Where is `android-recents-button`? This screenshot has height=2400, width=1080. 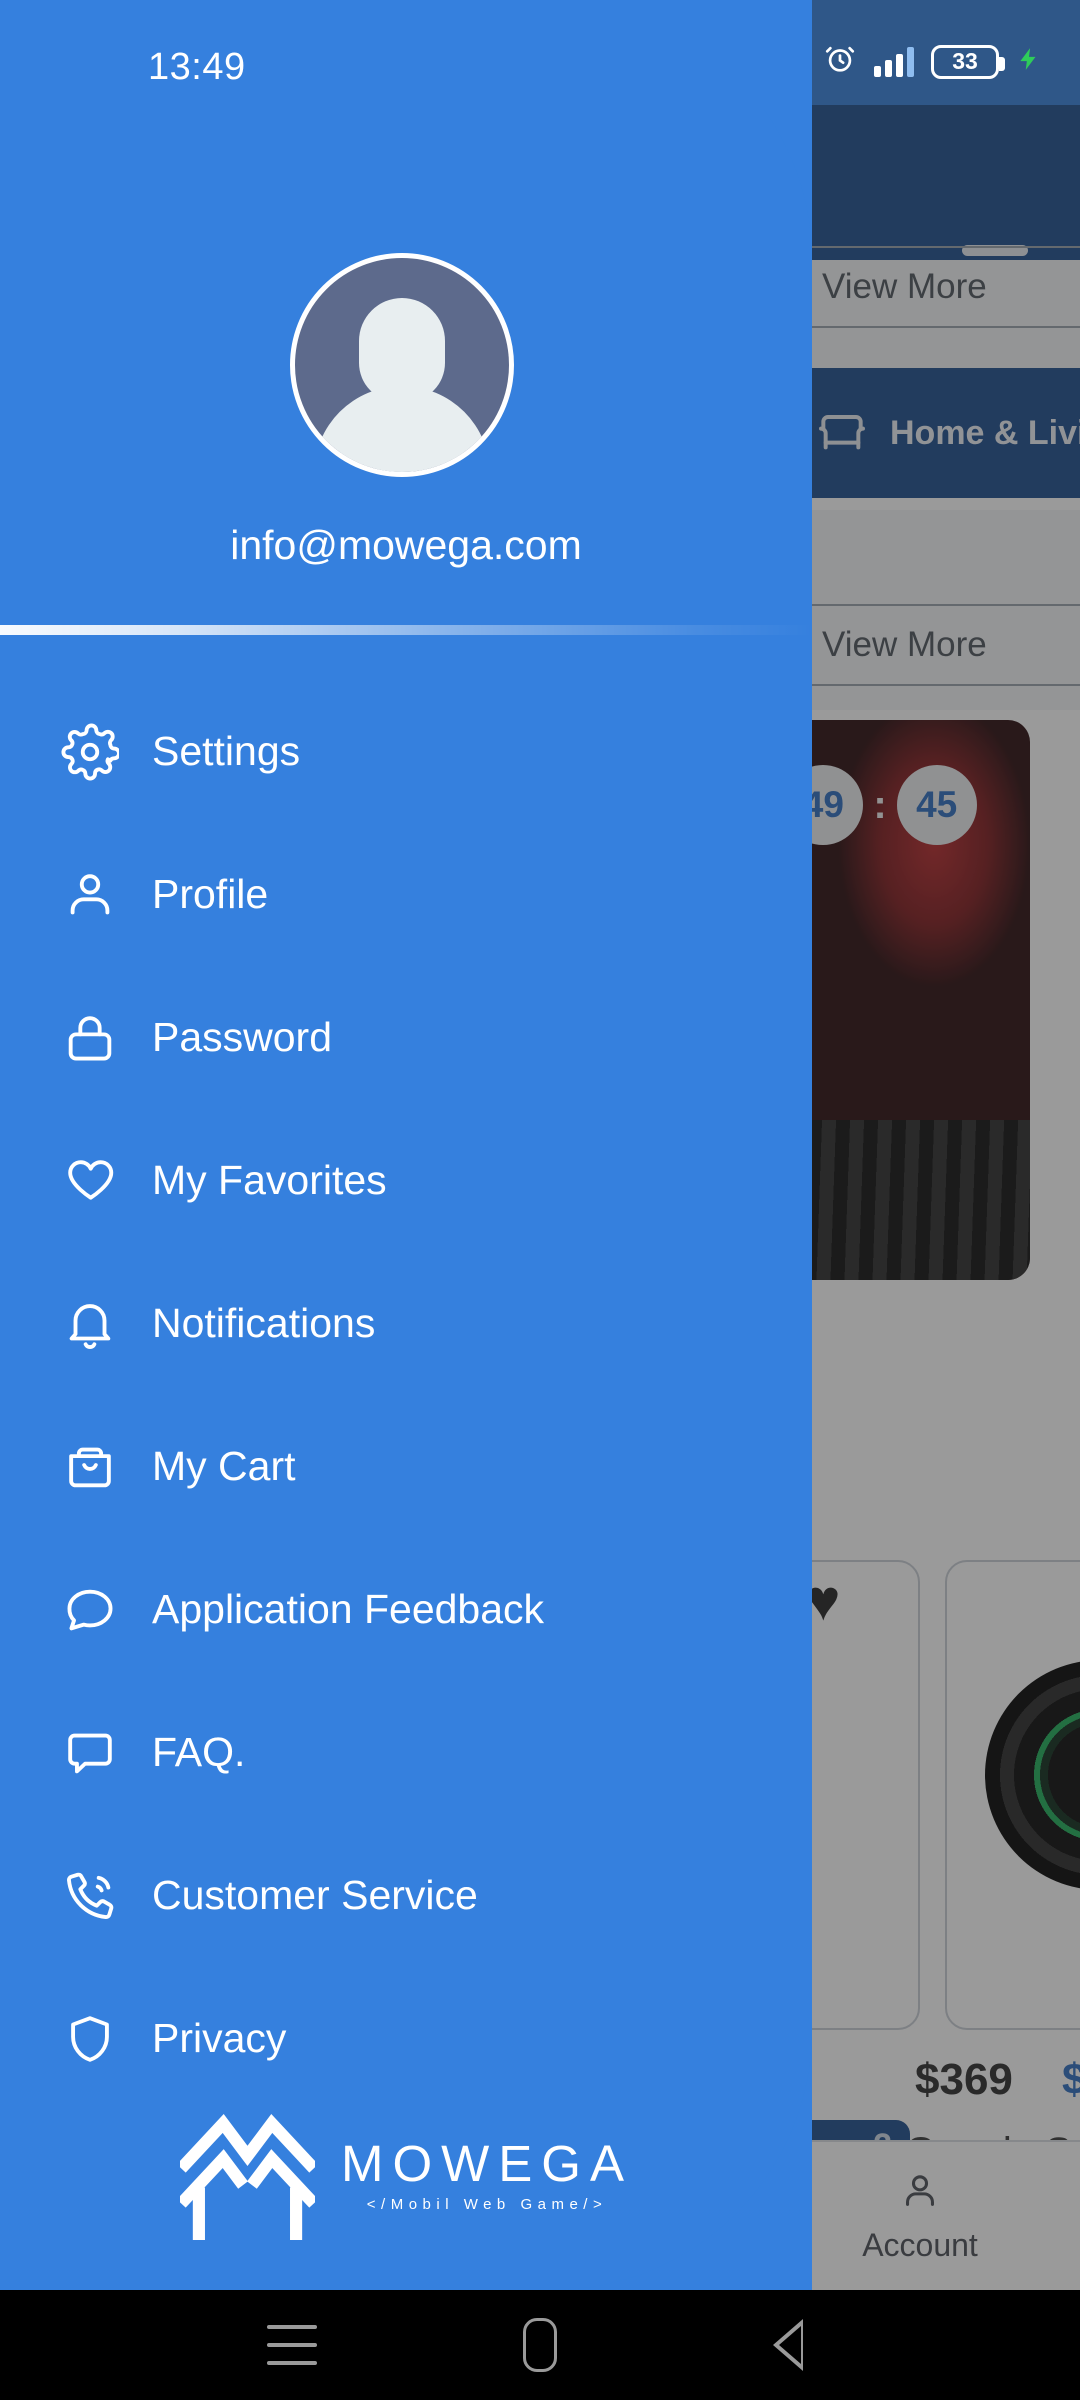 android-recents-button is located at coordinates (292, 2345).